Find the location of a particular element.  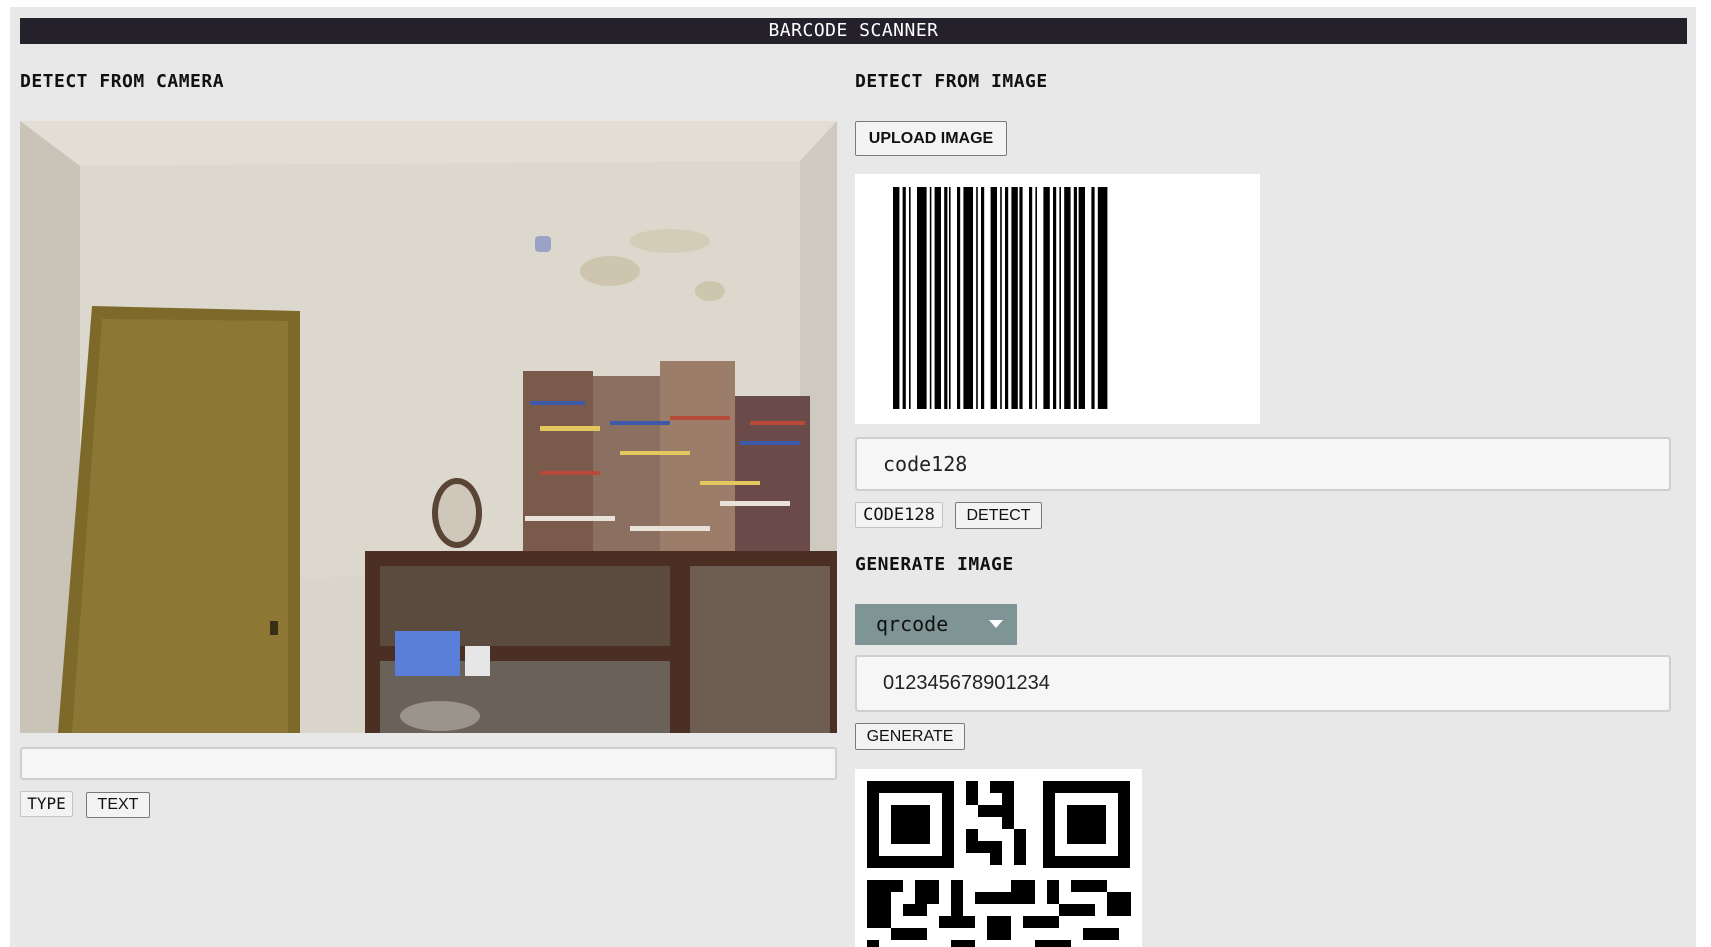

format-select-value: qrcode is located at coordinates (912, 624).